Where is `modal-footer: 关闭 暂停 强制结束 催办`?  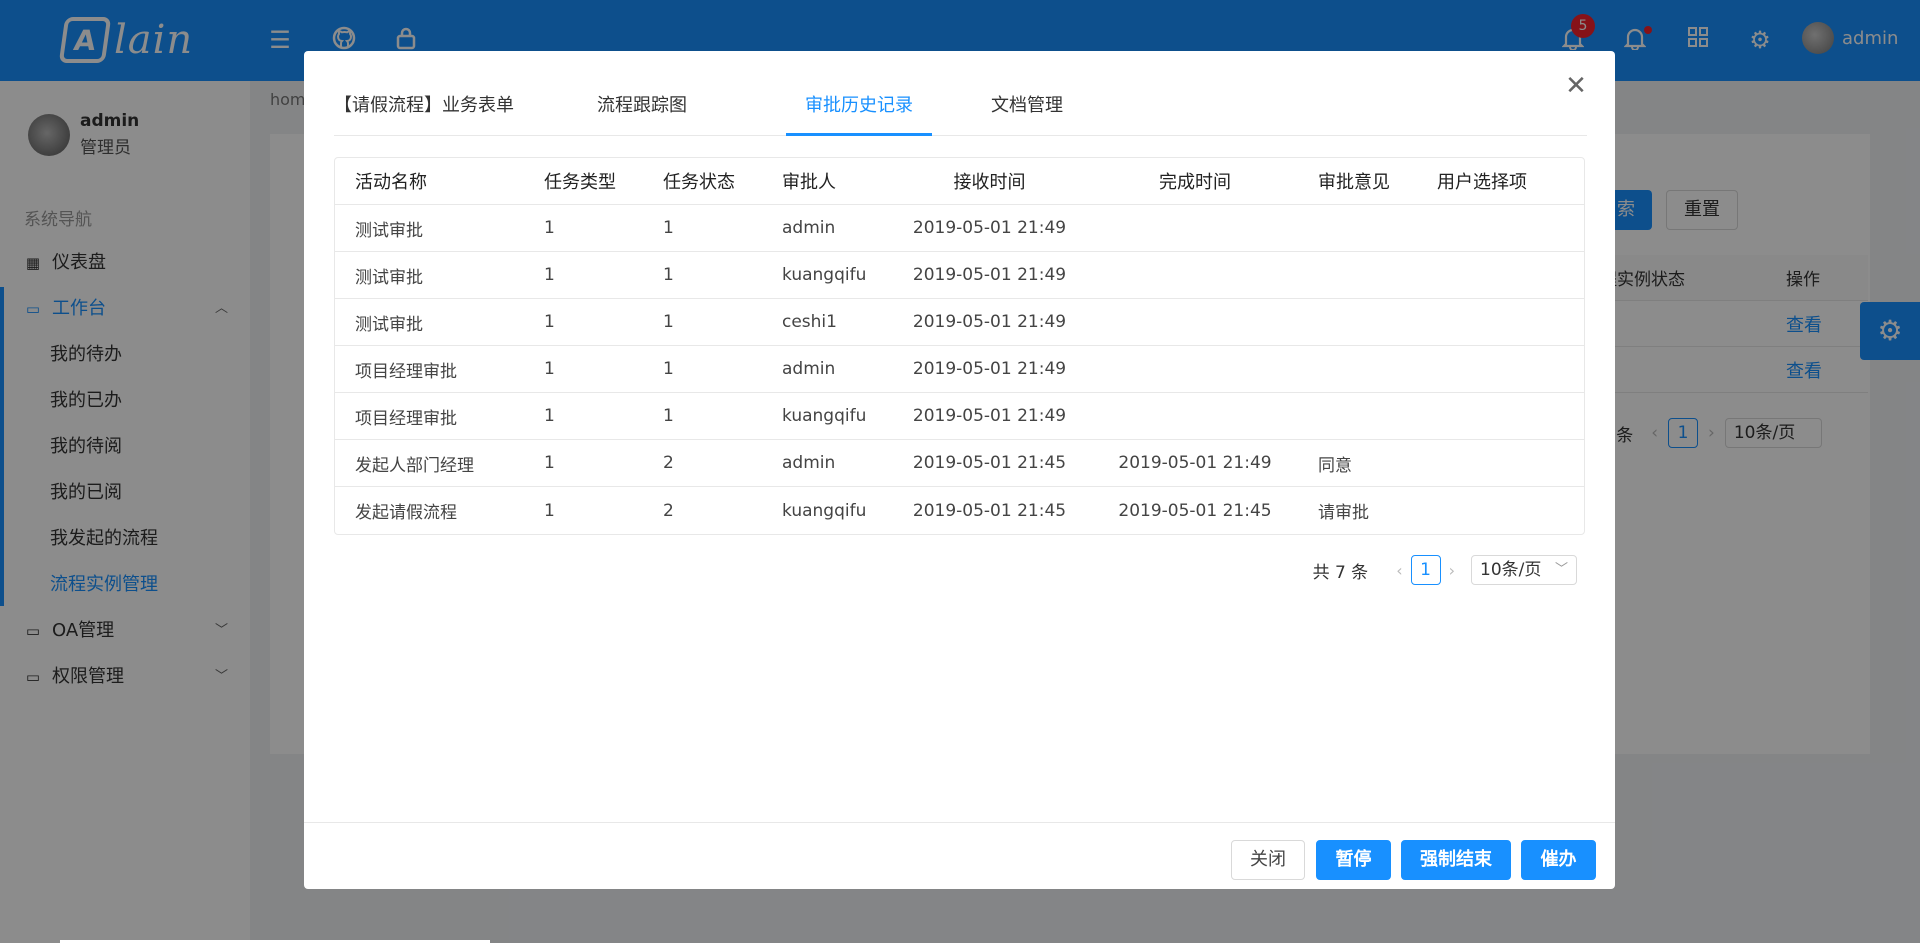 modal-footer: 关闭 暂停 强制结束 催办 is located at coordinates (959, 855).